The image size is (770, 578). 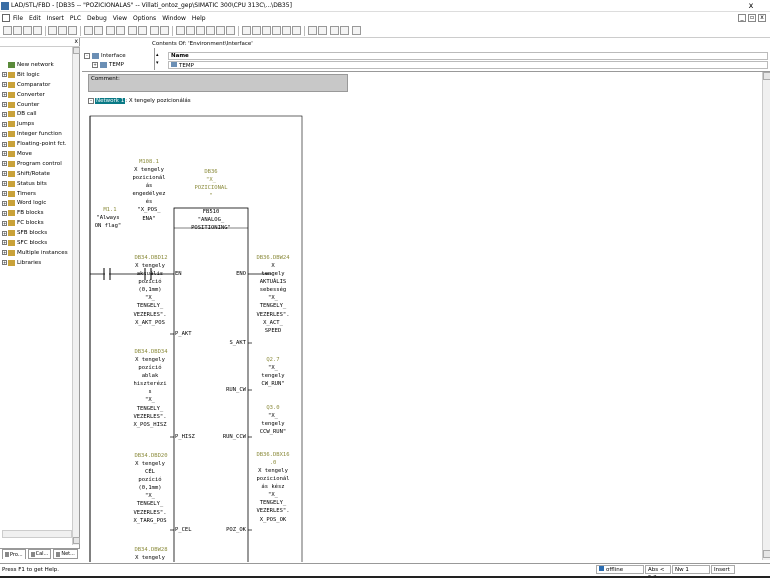 What do you see at coordinates (37, 233) in the screenshot?
I see `tree-item: + SFB blocks` at bounding box center [37, 233].